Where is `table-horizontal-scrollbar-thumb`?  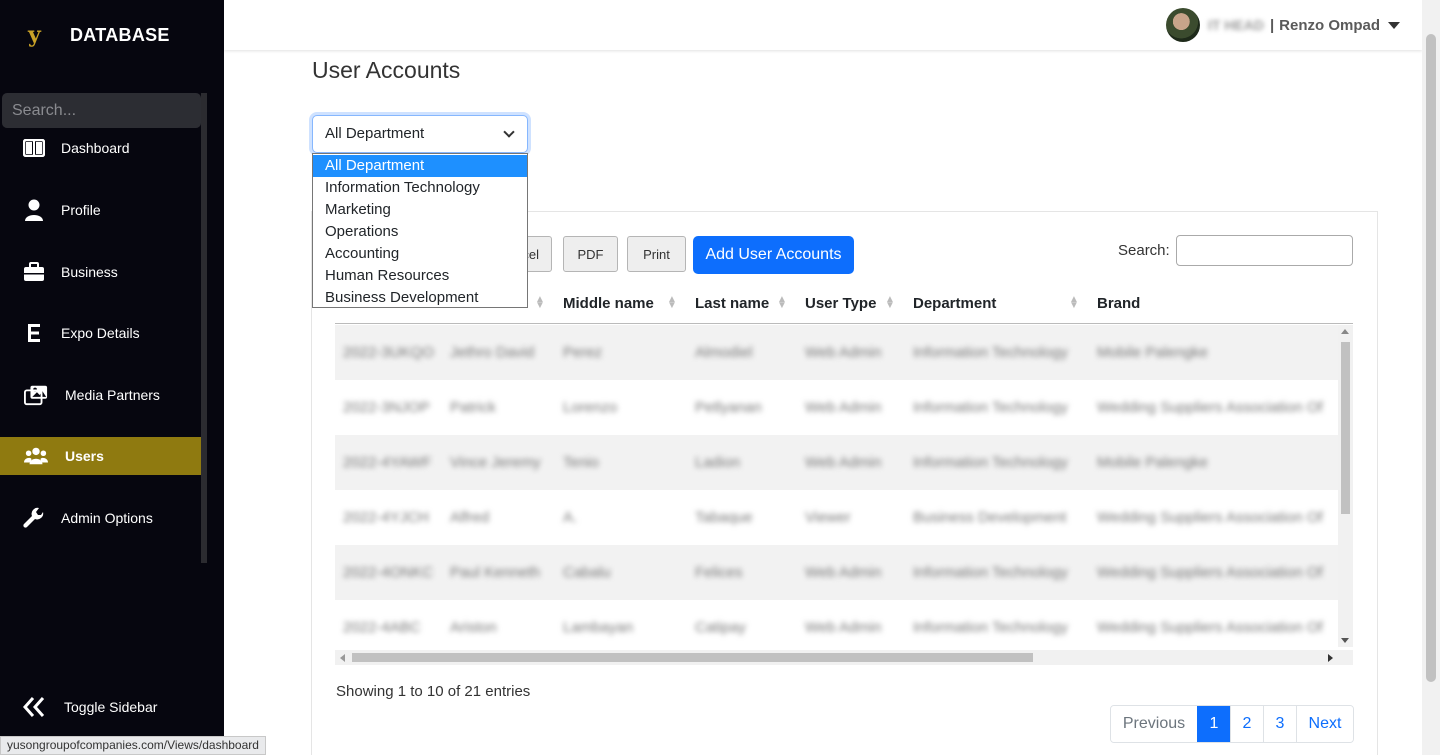 table-horizontal-scrollbar-thumb is located at coordinates (692, 657).